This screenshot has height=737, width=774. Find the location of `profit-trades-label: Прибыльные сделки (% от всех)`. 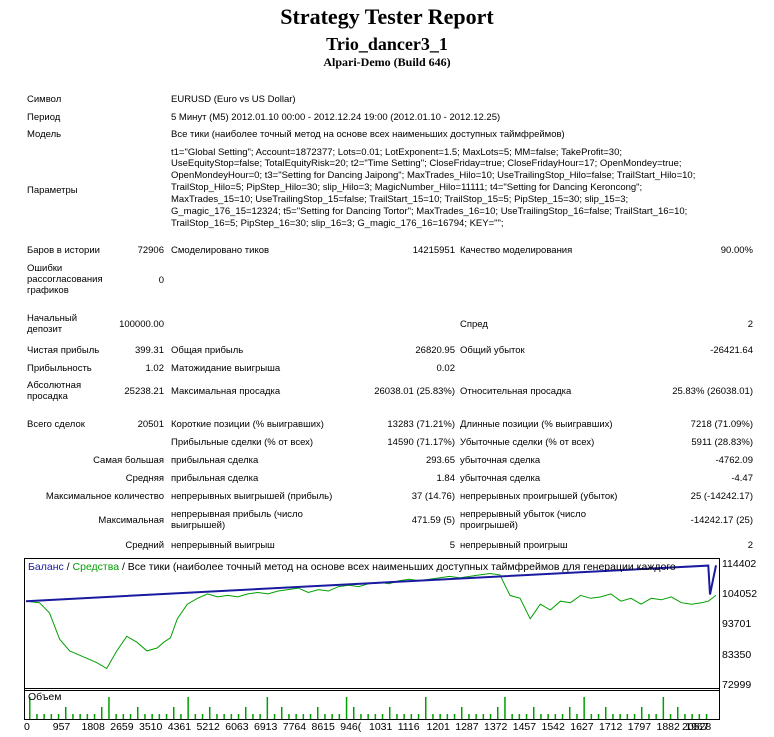

profit-trades-label: Прибыльные сделки (% от всех) is located at coordinates (242, 442).